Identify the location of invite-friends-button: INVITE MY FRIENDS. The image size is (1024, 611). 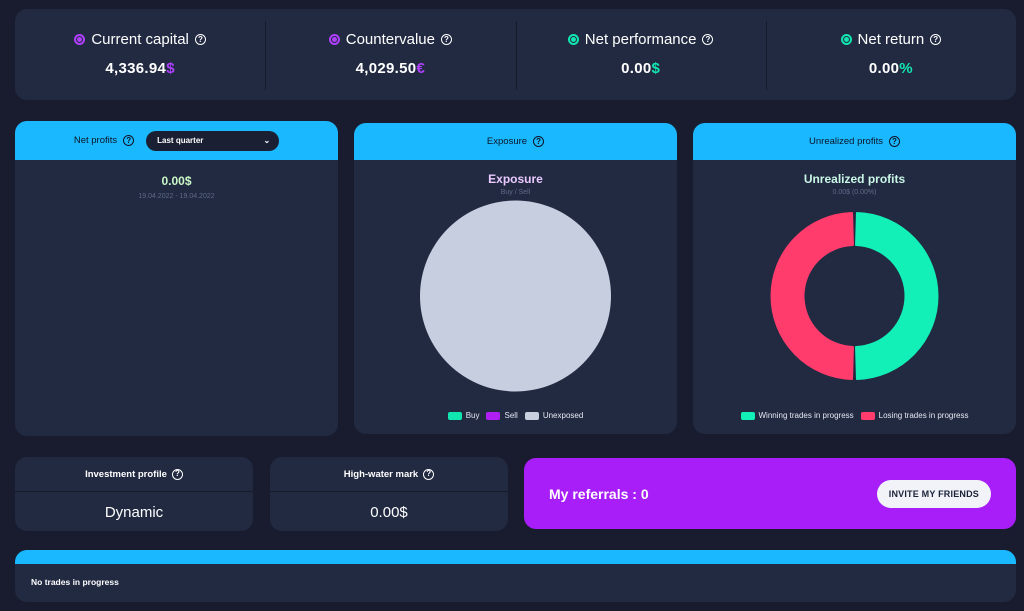
(933, 493).